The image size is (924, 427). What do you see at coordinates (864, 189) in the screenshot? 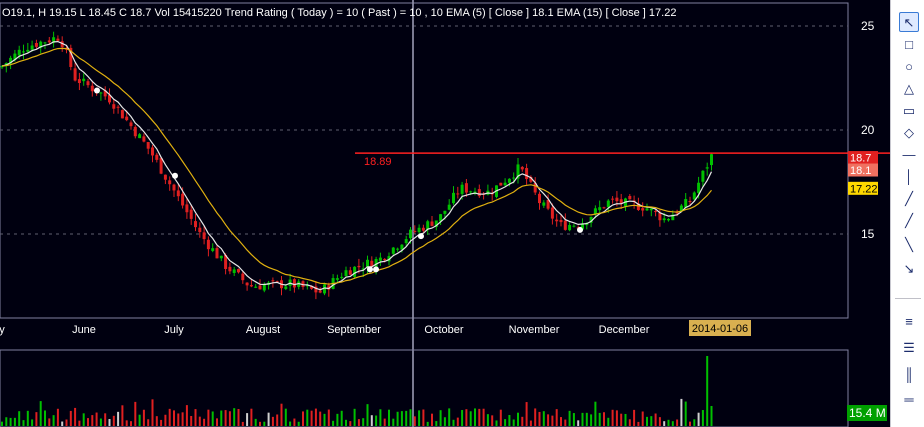
I see `price-tag-text: 17.22` at bounding box center [864, 189].